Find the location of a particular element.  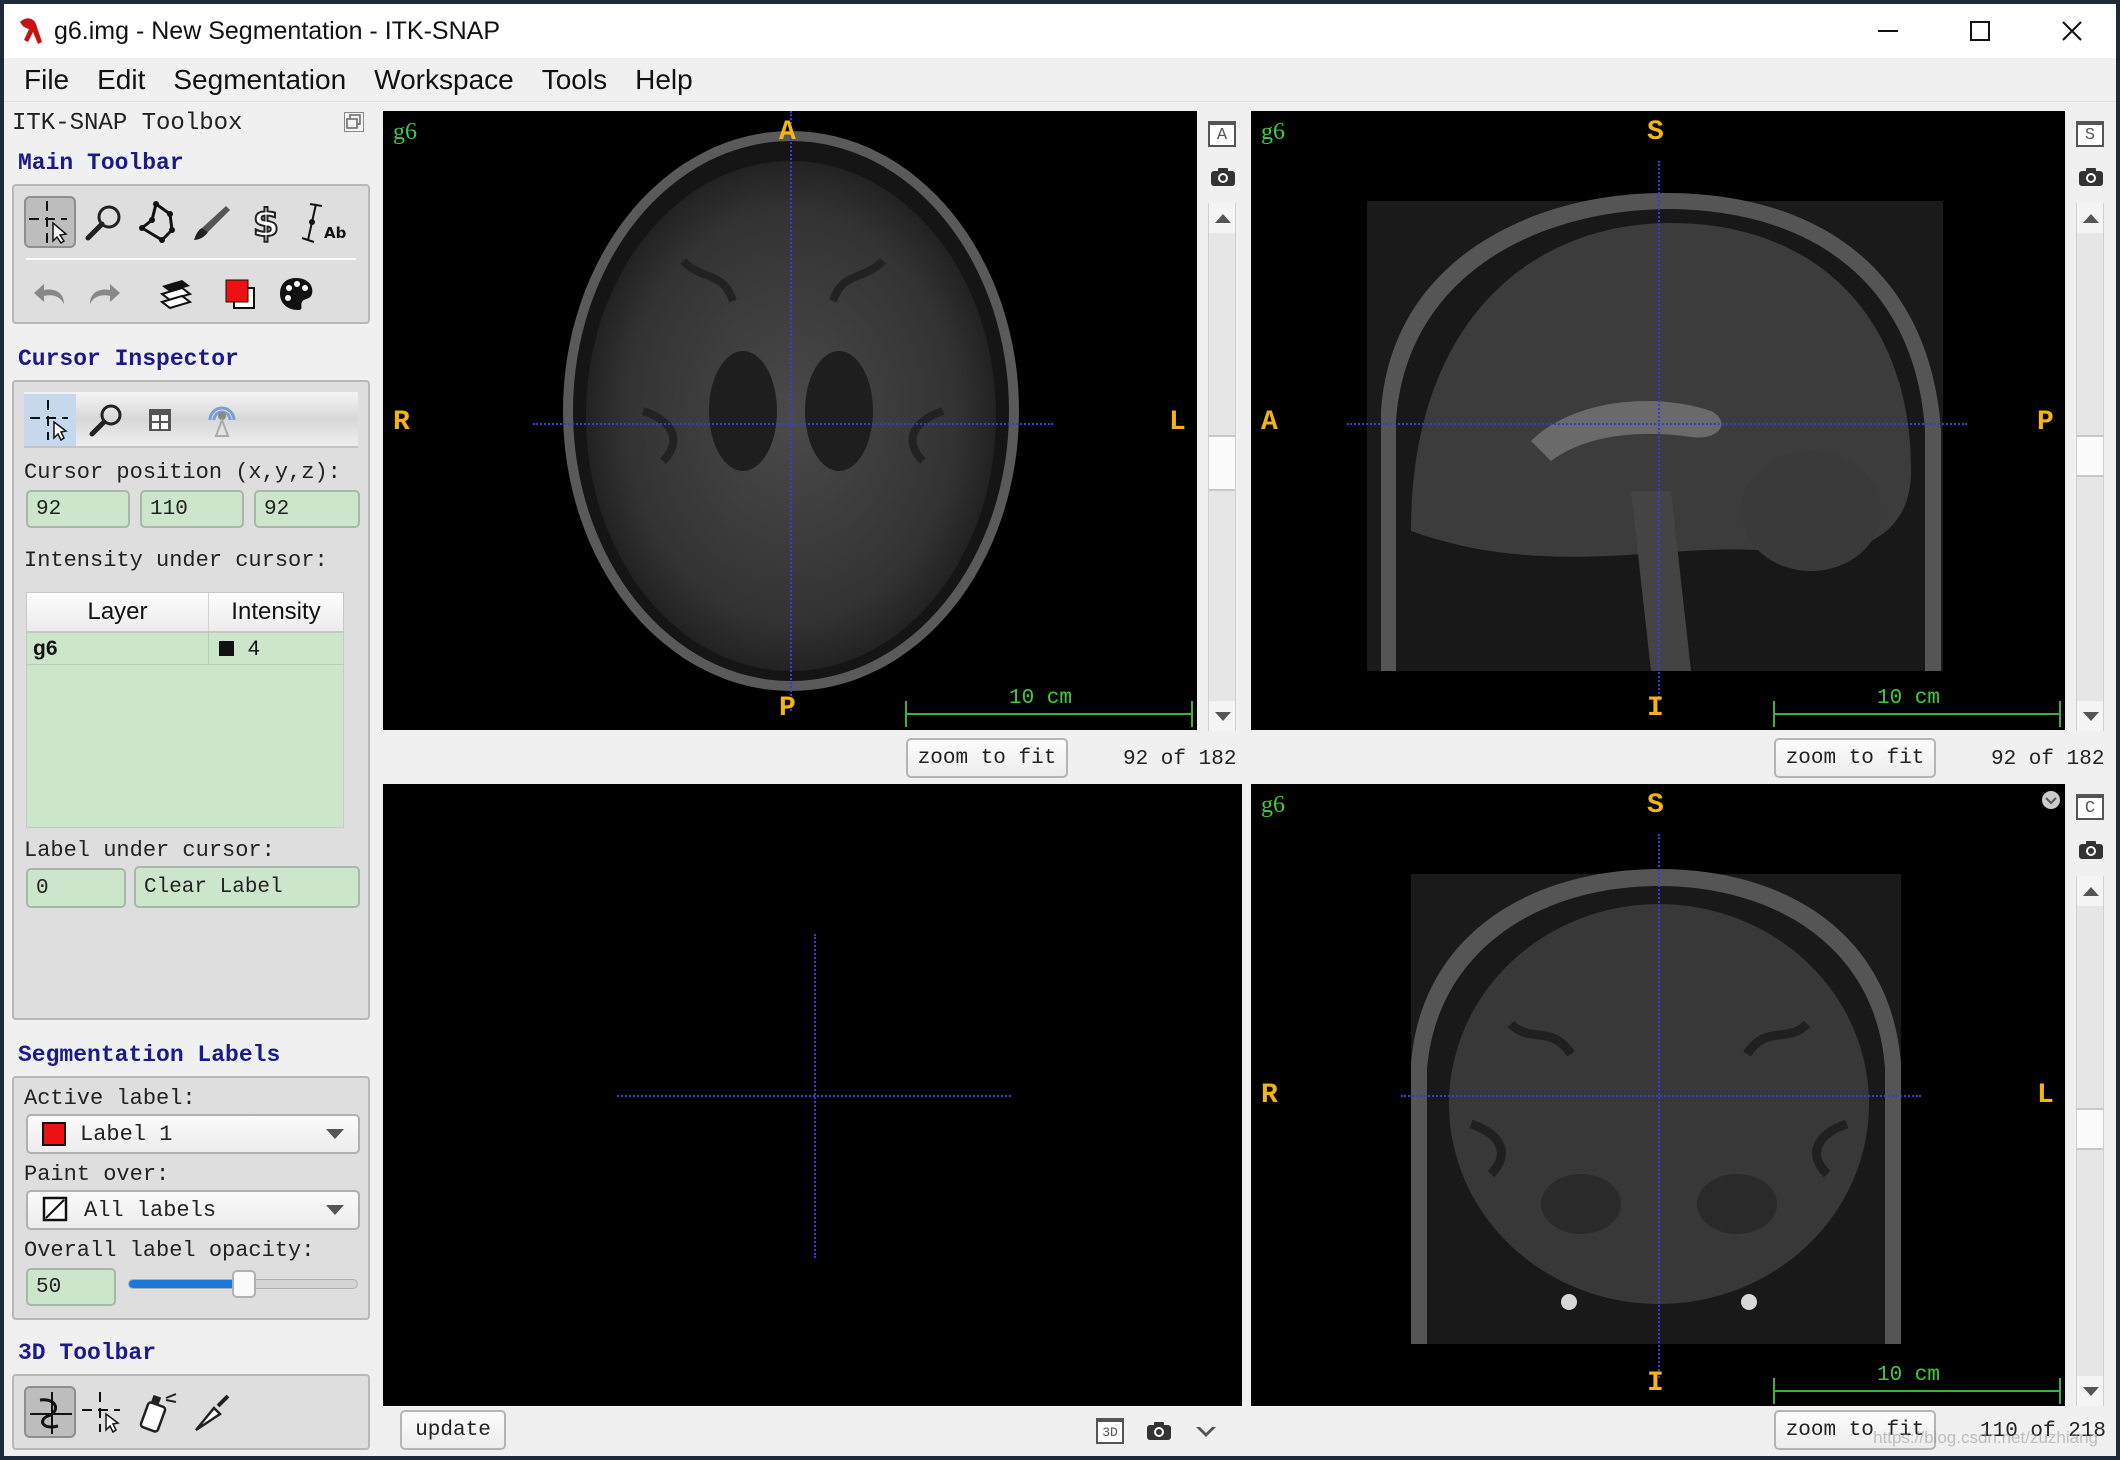

cursor-x-field: 92 is located at coordinates (78, 509).